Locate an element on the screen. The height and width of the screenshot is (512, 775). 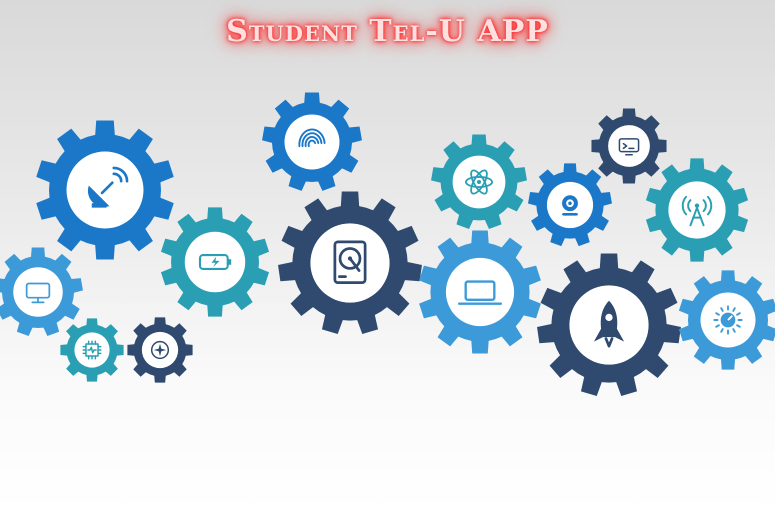
gear-terminal is located at coordinates (629, 146).